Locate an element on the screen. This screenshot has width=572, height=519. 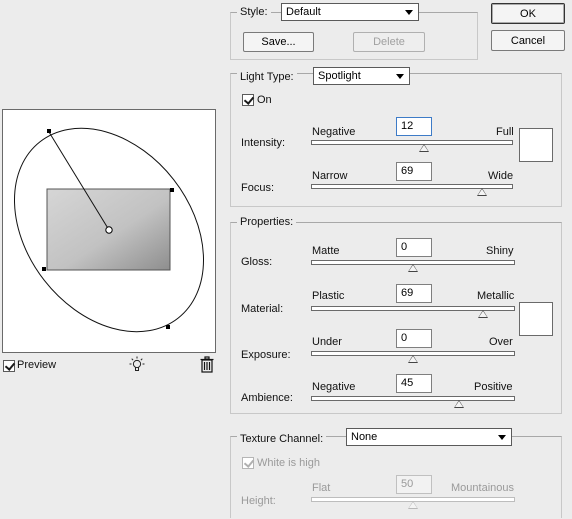
height-slider-thumb is located at coordinates (413, 505).